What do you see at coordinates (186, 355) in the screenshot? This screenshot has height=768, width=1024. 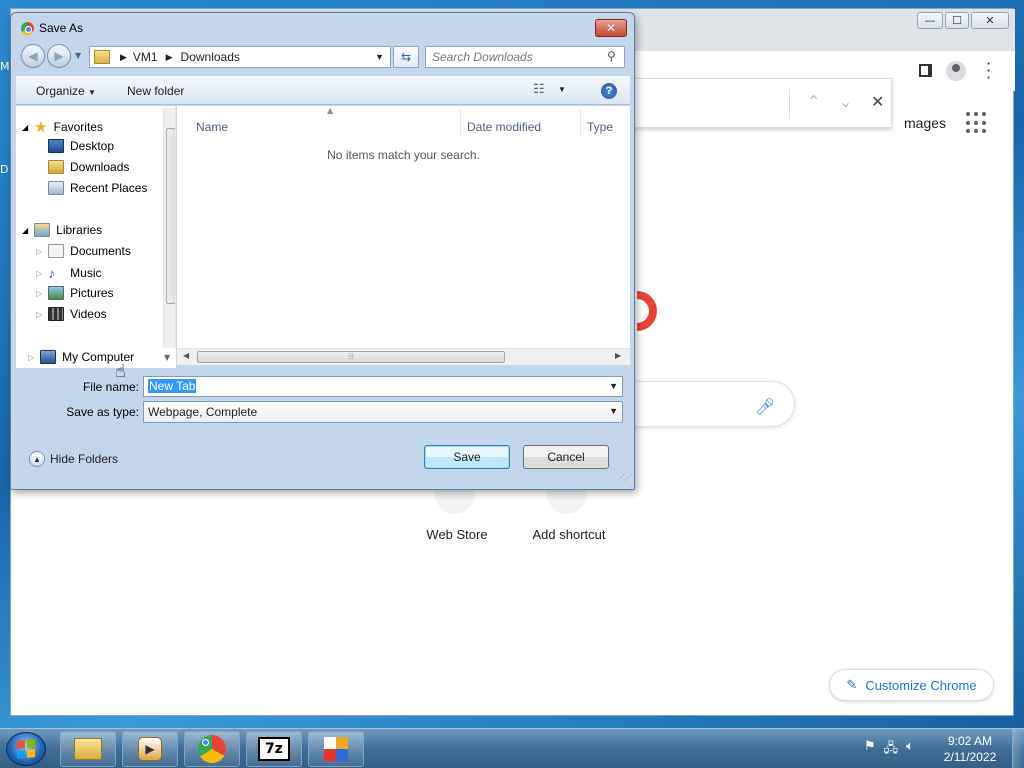 I see `scroll-left-arrow-icon: ◀` at bounding box center [186, 355].